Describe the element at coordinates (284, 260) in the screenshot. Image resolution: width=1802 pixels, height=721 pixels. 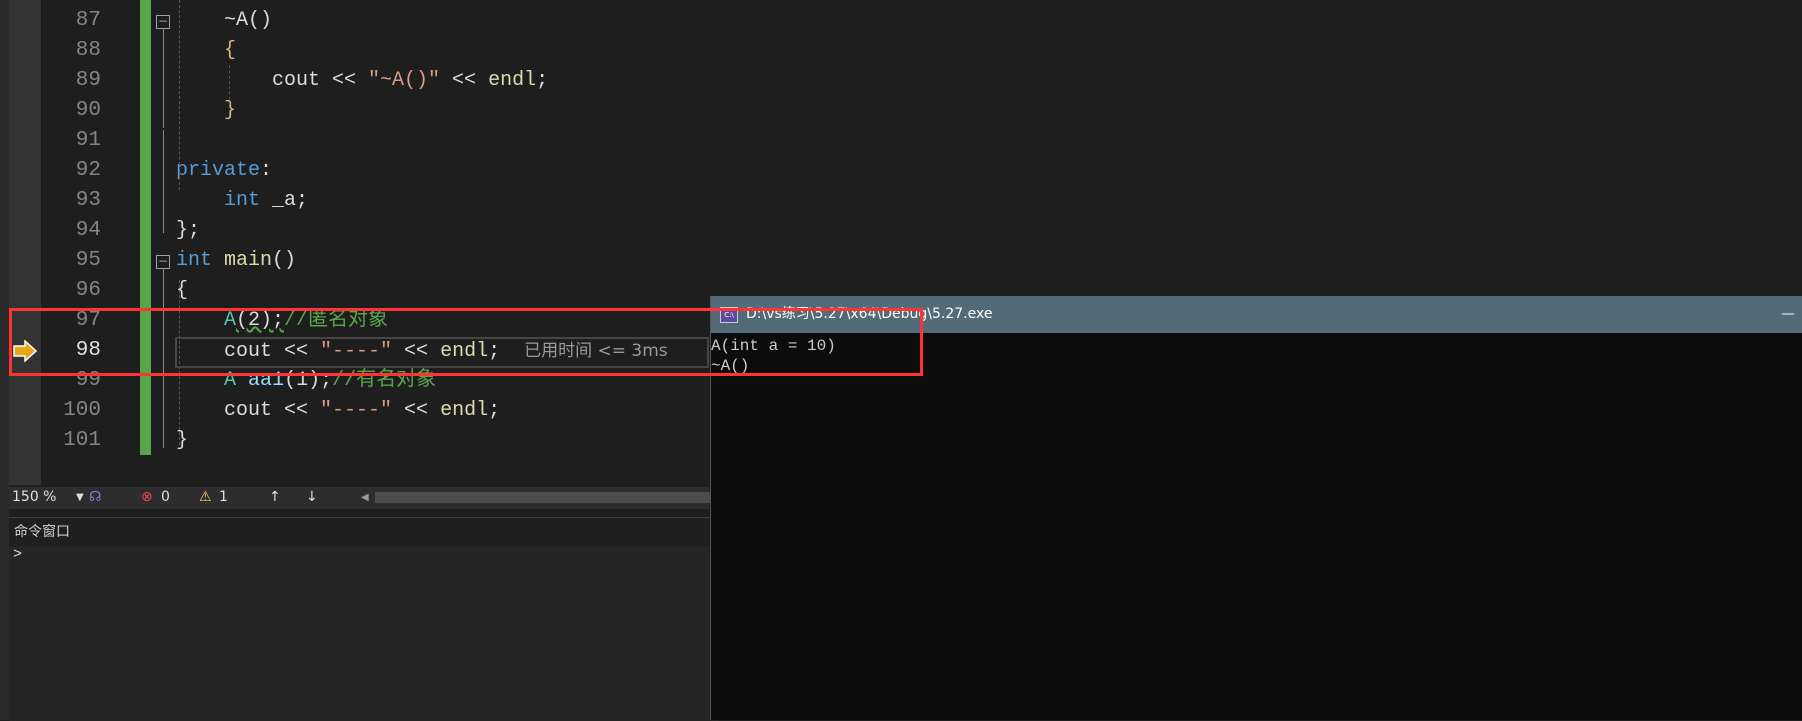
I see `code-token: ()` at that location.